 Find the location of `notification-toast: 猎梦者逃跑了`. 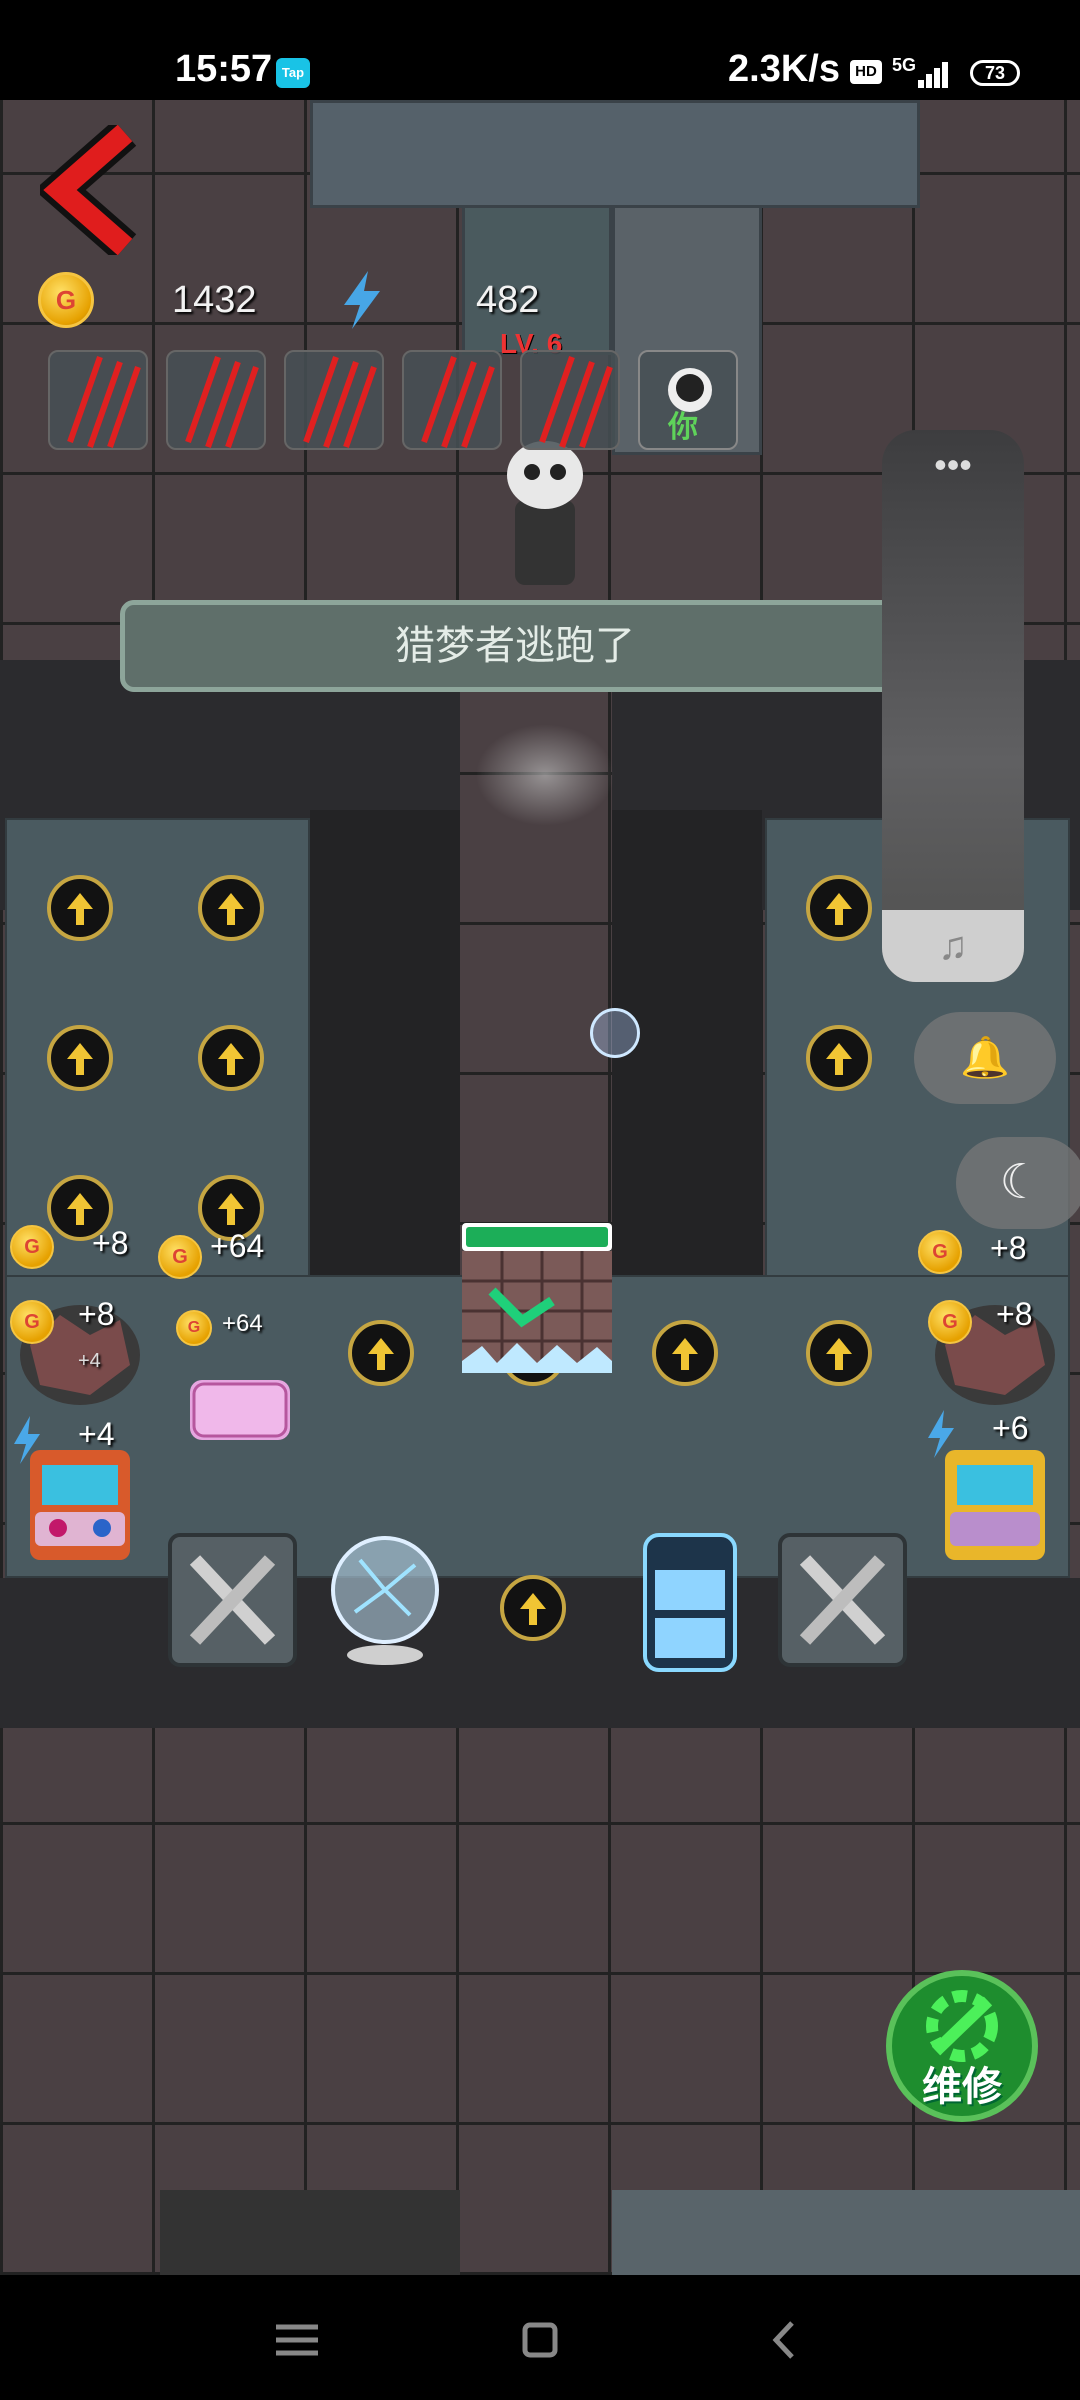

notification-toast: 猎梦者逃跑了 is located at coordinates (515, 646).